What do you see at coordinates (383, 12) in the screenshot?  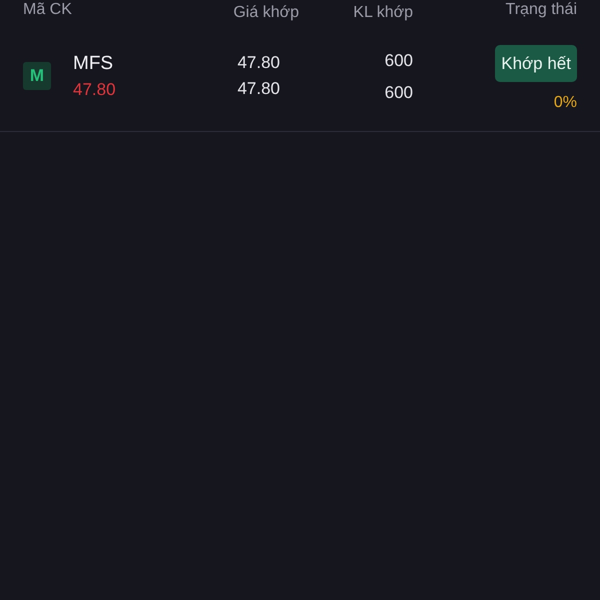 I see `column-header: KL khớp` at bounding box center [383, 12].